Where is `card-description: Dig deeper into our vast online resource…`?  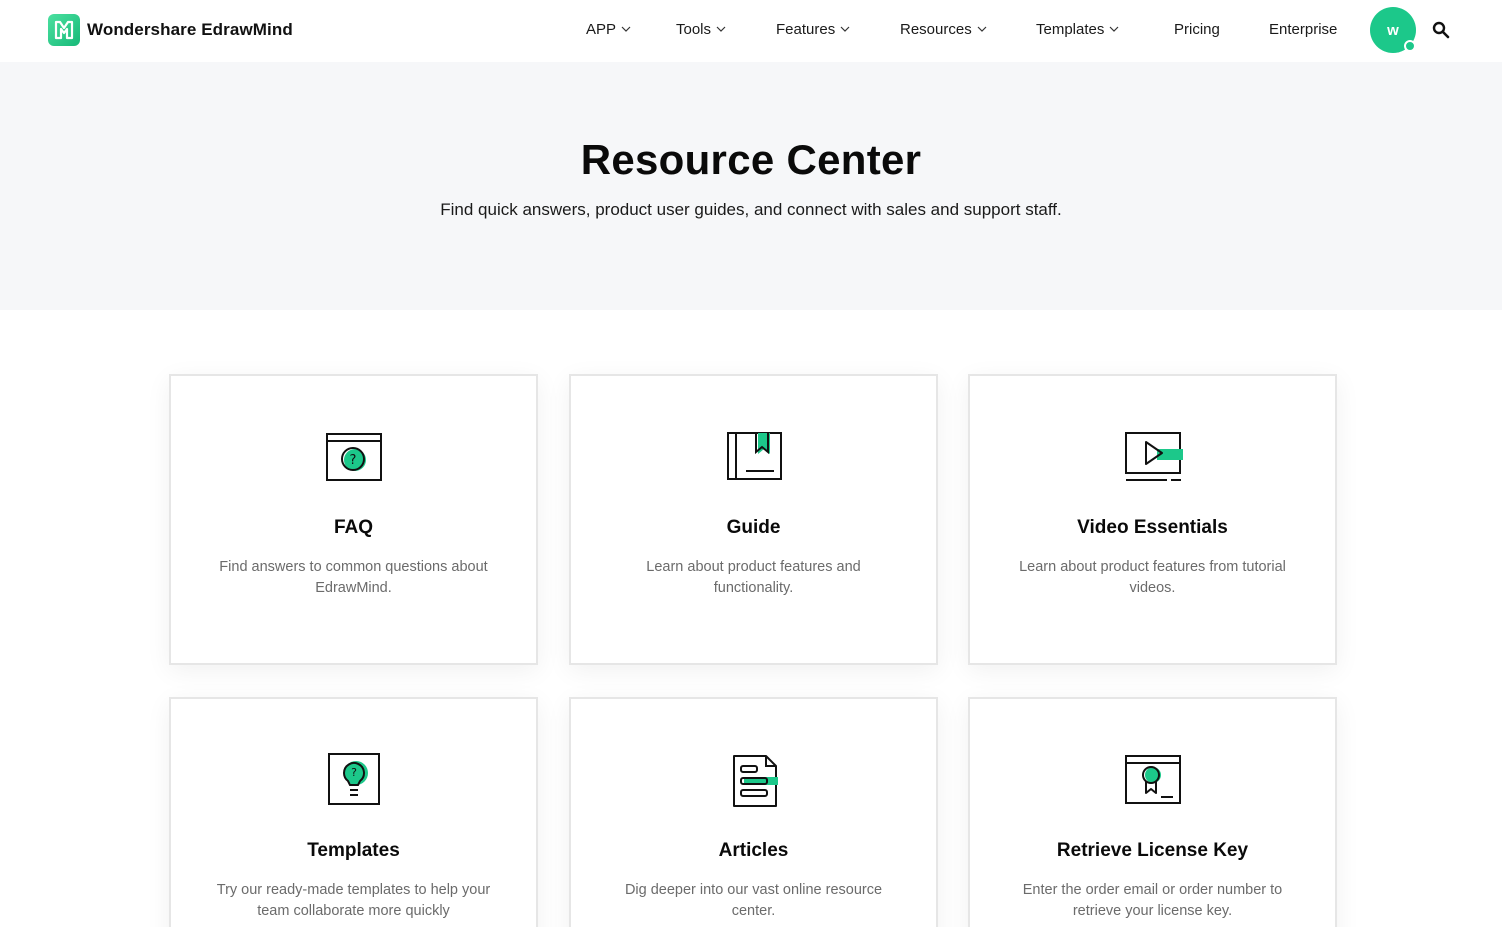 card-description: Dig deeper into our vast online resource… is located at coordinates (753, 900).